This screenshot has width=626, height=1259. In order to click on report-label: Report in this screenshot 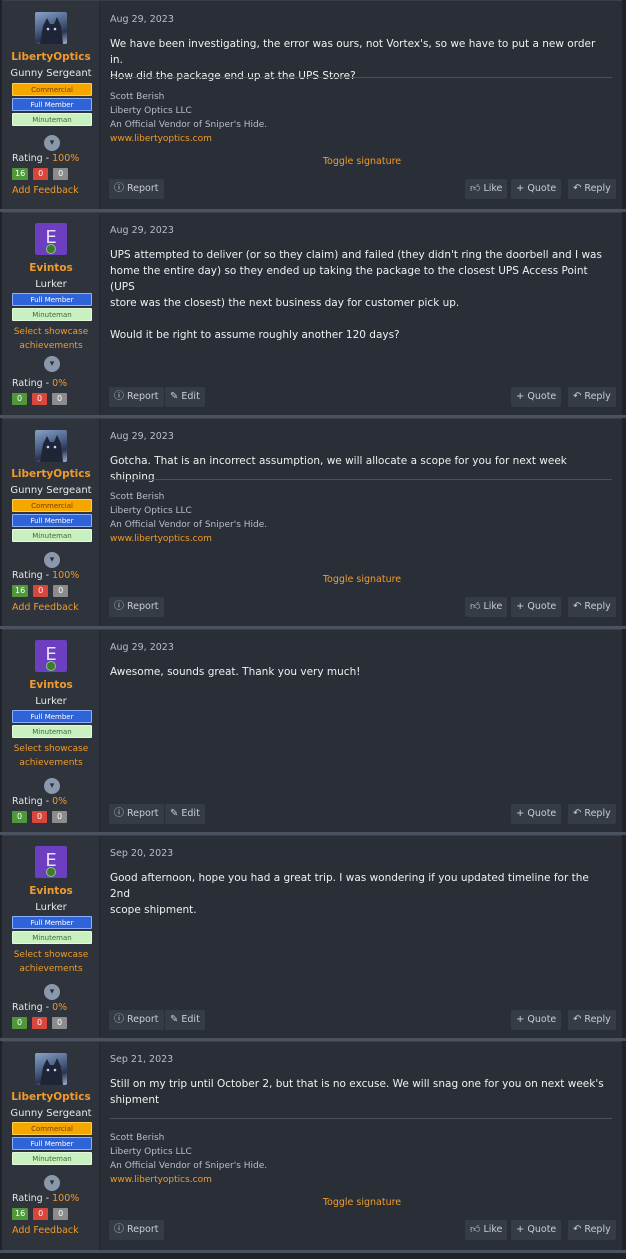, I will do `click(143, 188)`.